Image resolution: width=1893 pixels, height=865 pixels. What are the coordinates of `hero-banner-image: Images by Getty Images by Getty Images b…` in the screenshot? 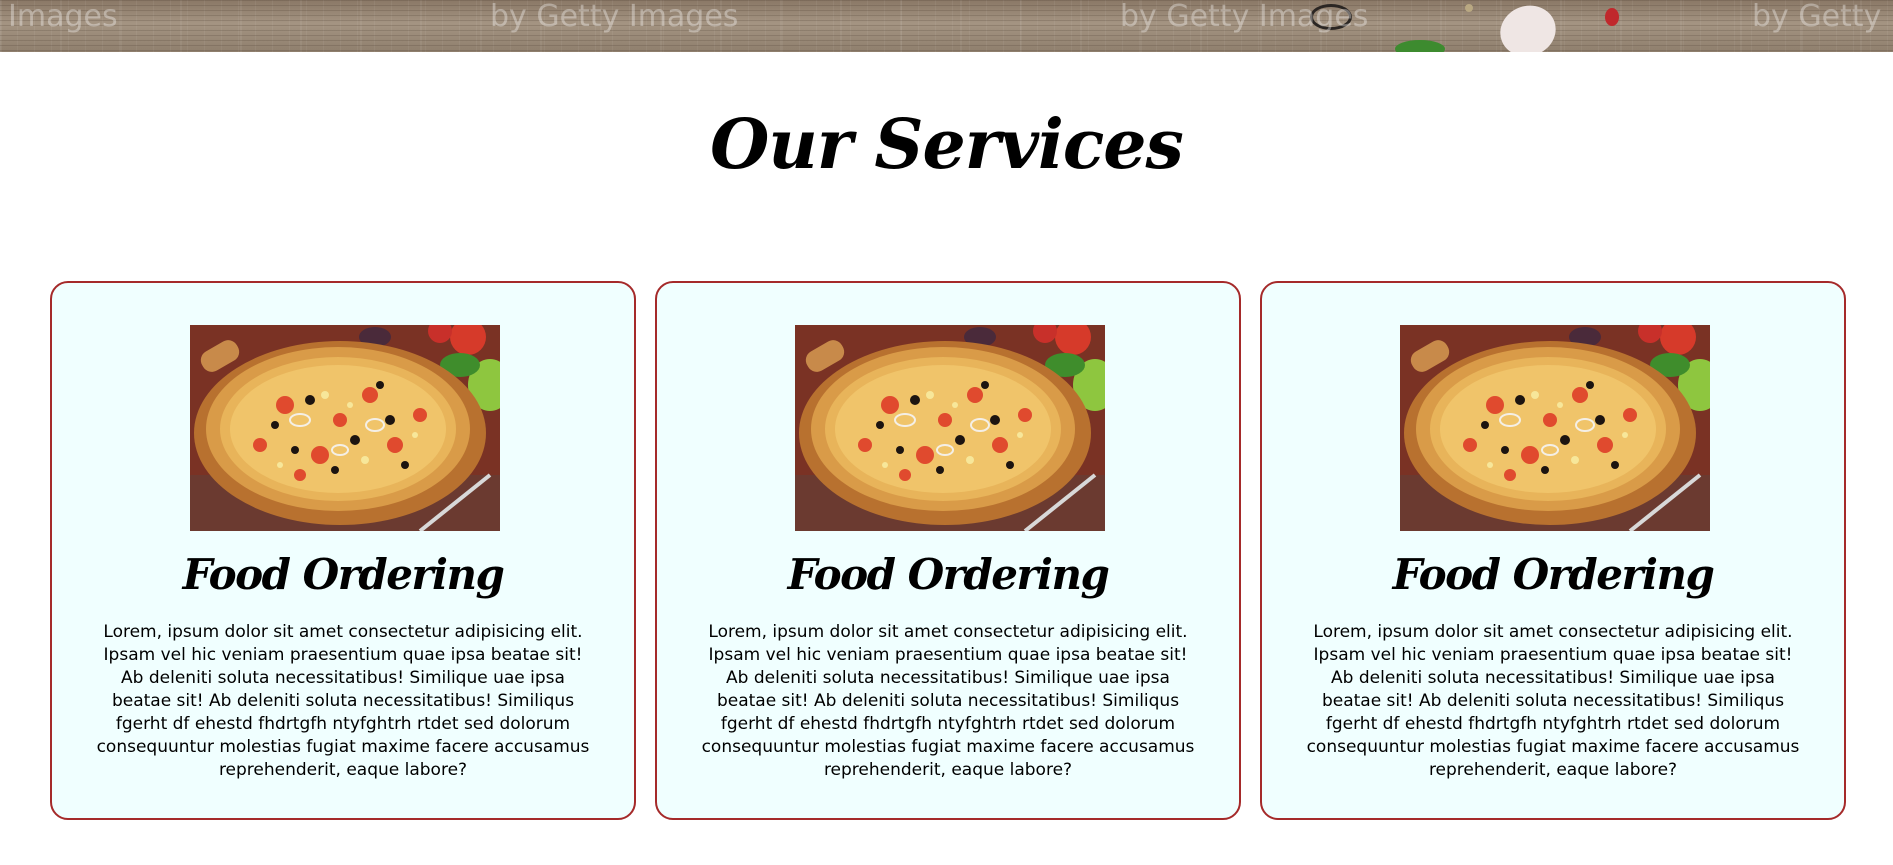 It's located at (946, 26).